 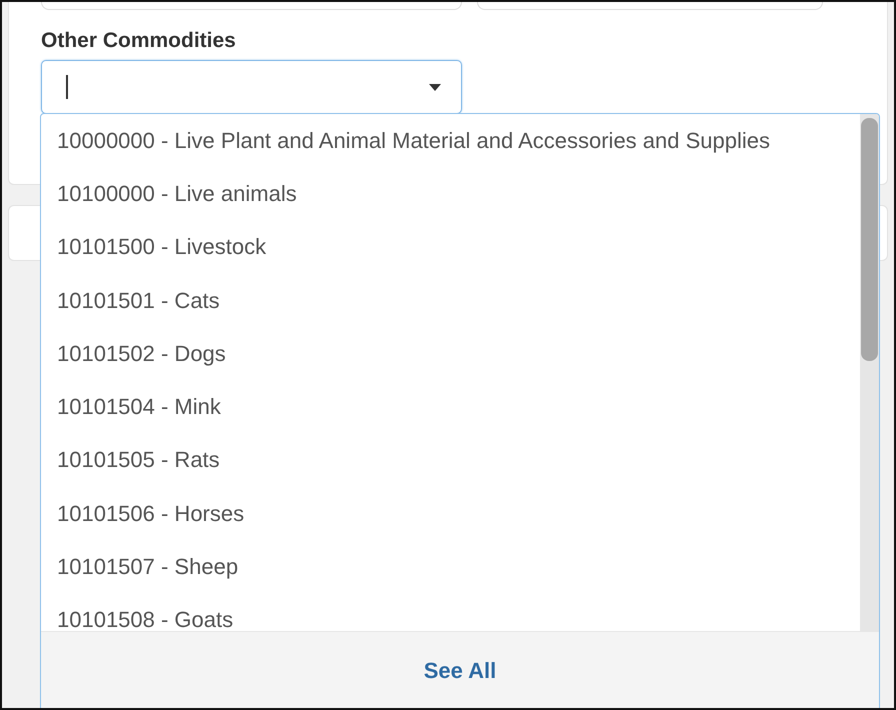 I want to click on text-cursor, so click(x=67, y=87).